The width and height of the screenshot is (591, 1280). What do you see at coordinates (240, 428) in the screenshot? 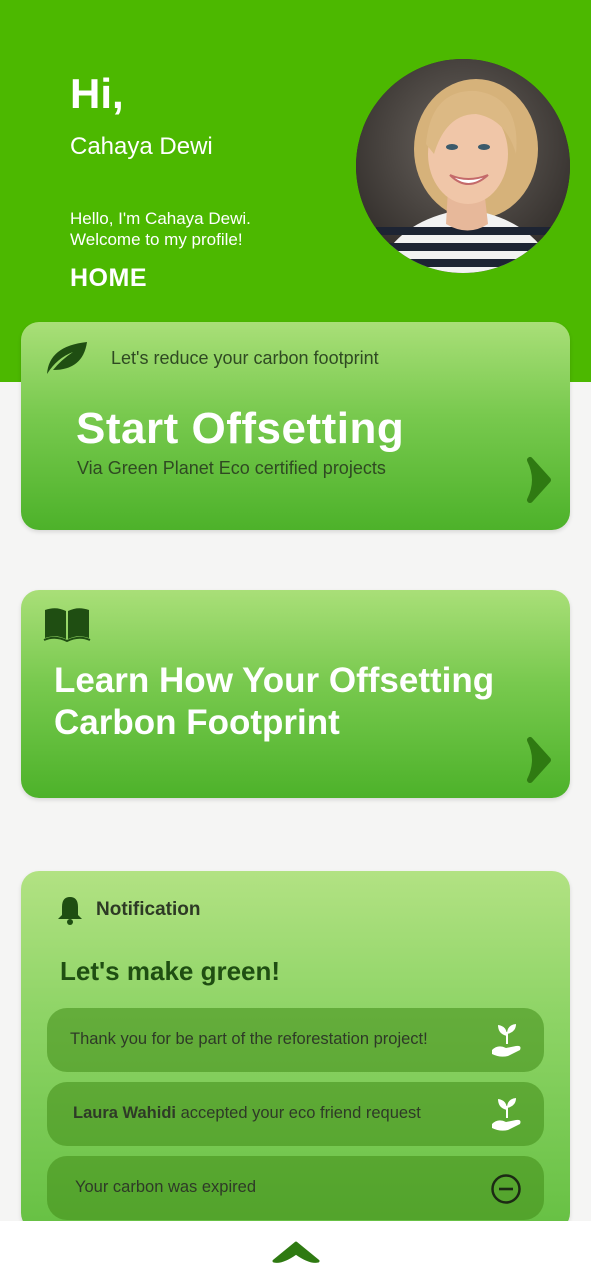
I see `offset-title: Start Offsetting` at bounding box center [240, 428].